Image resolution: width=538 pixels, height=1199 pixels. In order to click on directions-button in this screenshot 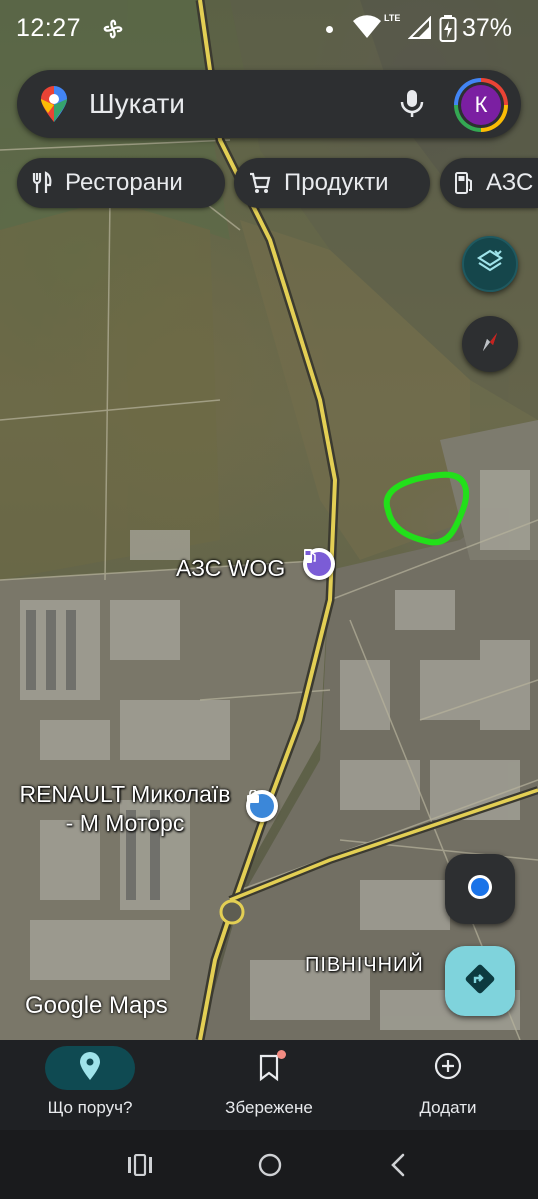, I will do `click(480, 981)`.